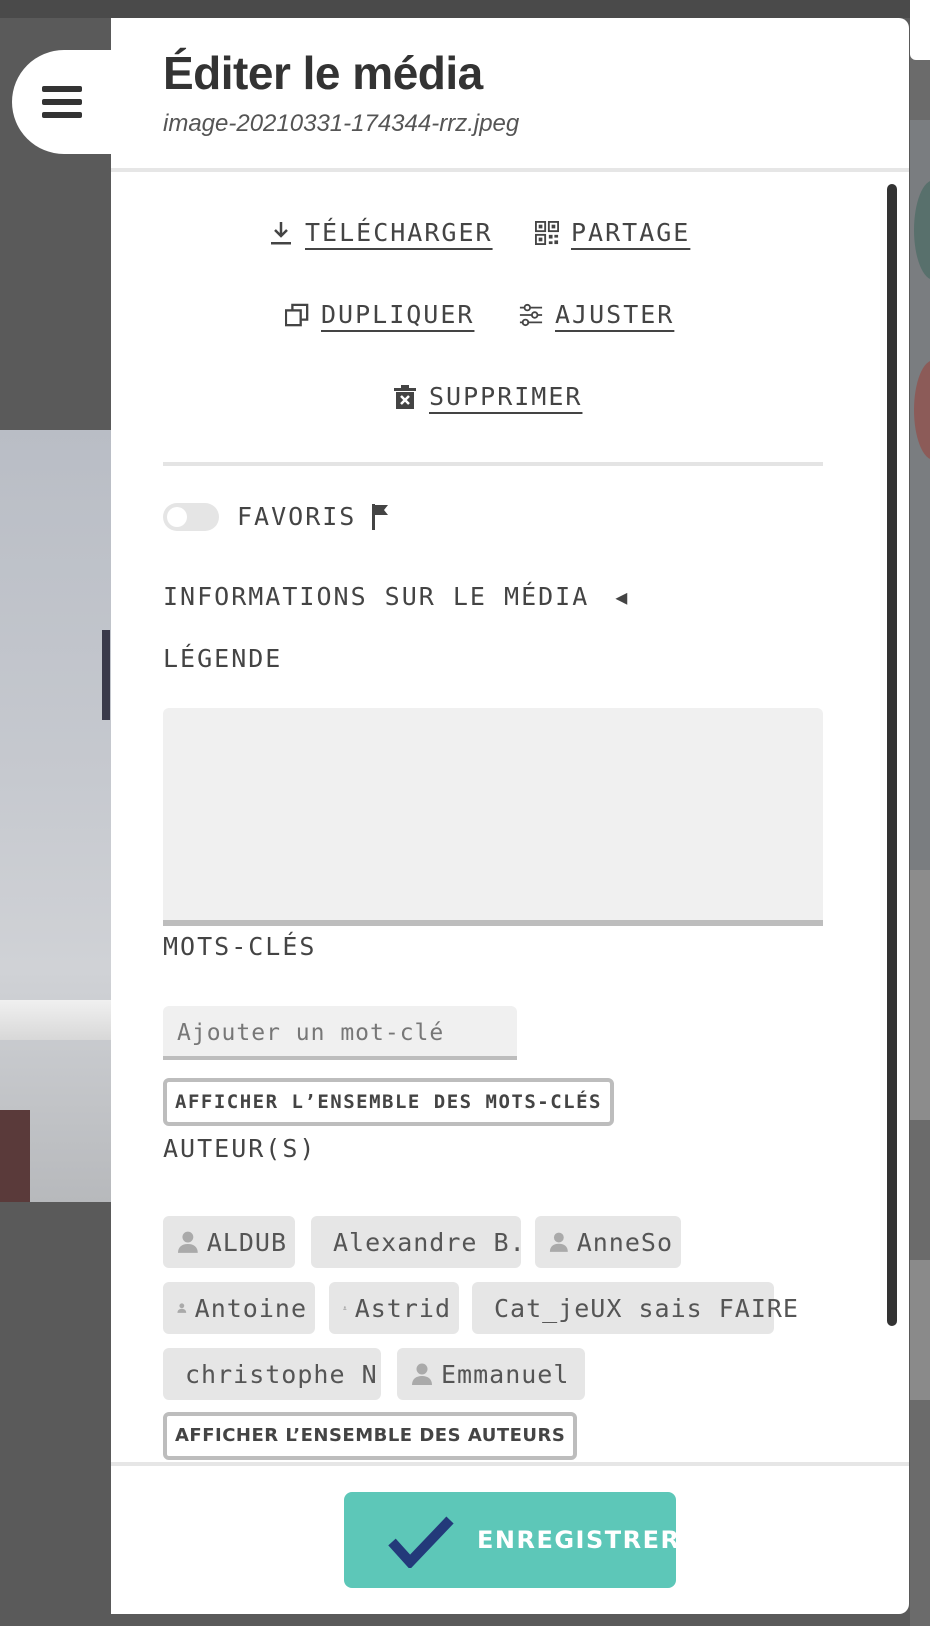  I want to click on media-info-toggle: INFORMATIONS SUR LE MÉDIA ◀, so click(396, 596).